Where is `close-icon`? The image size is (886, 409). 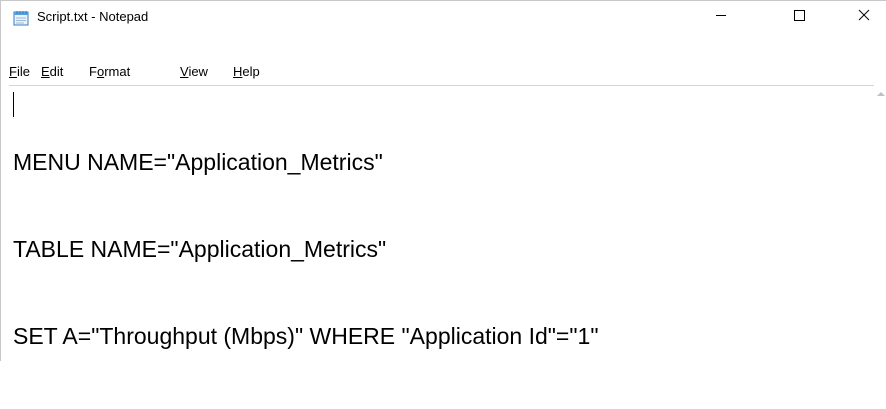
close-icon is located at coordinates (864, 17).